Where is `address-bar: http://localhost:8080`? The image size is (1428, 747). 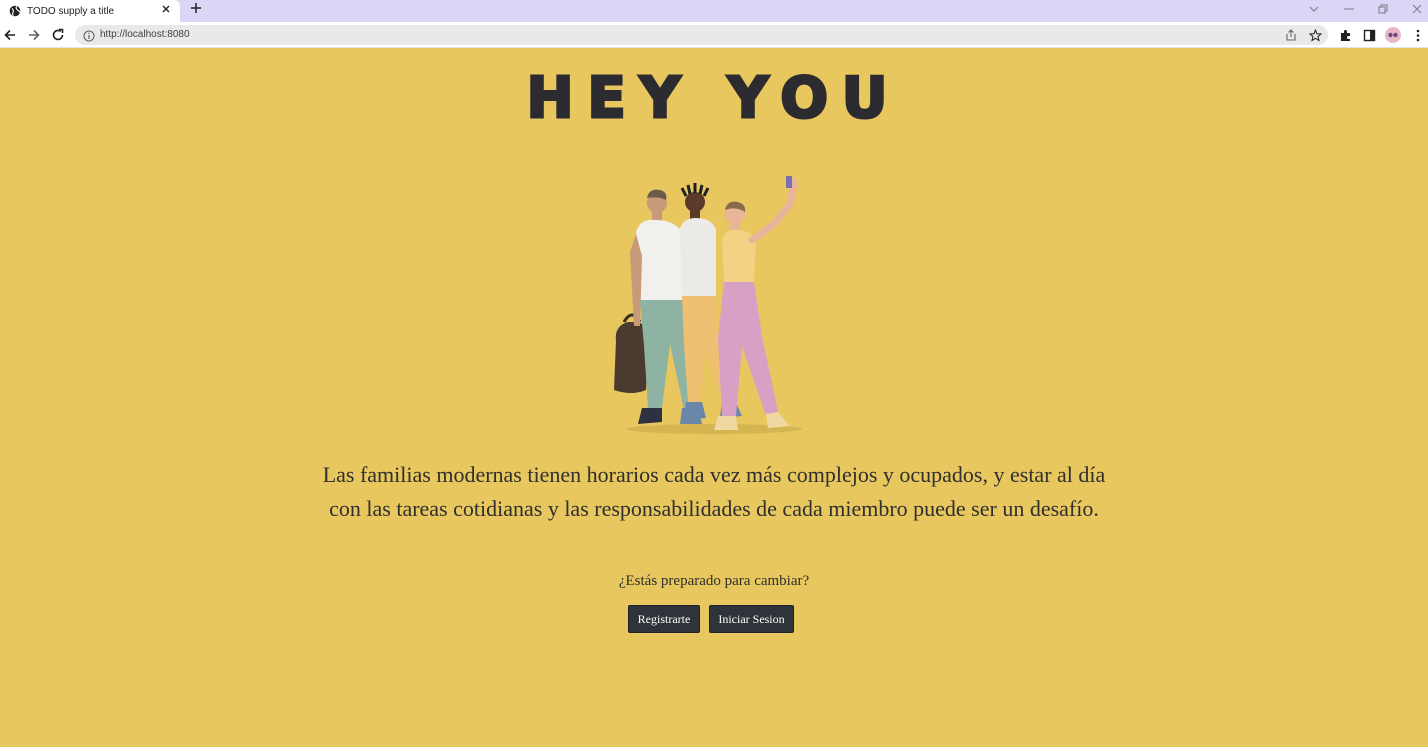
address-bar: http://localhost:8080 is located at coordinates (714, 35).